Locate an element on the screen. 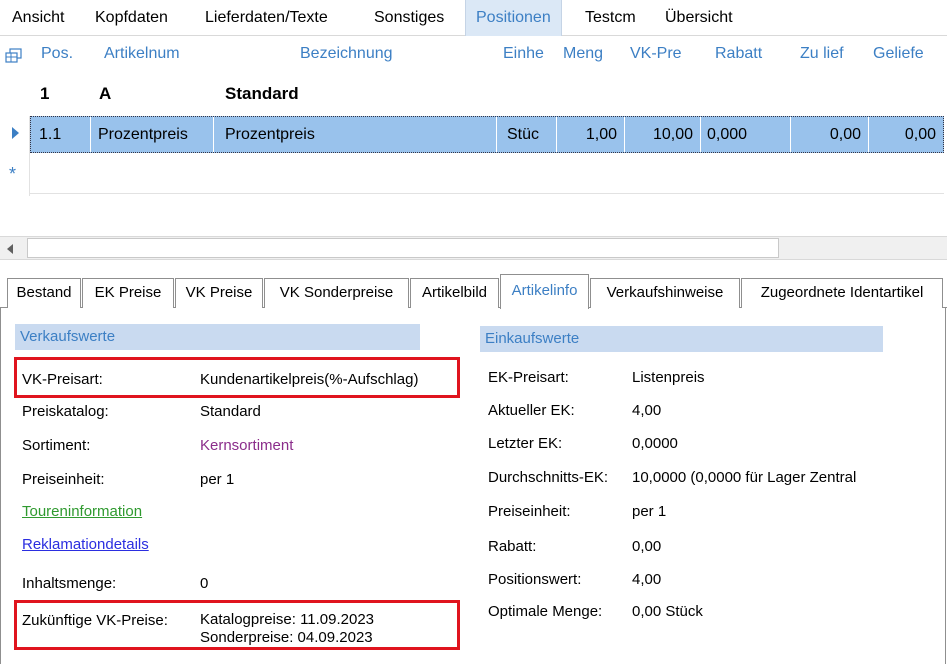 The image size is (947, 664). tab-artikelbild: Artikelbild is located at coordinates (454, 293).